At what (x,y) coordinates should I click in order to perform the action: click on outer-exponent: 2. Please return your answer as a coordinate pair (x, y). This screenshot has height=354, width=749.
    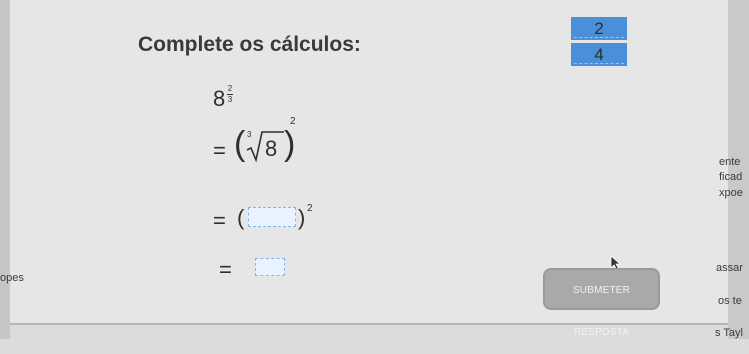
    Looking at the image, I should click on (293, 121).